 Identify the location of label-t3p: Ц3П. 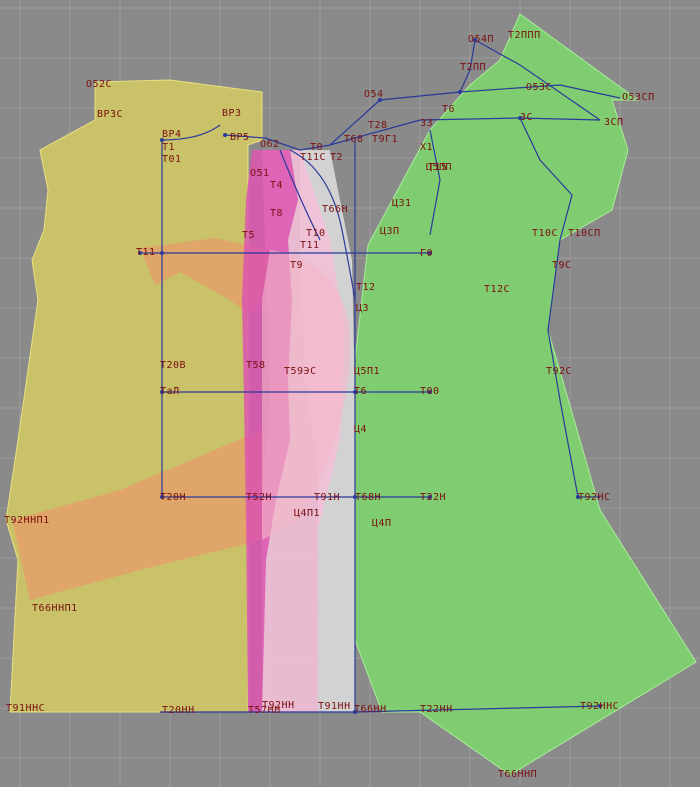
(390, 231).